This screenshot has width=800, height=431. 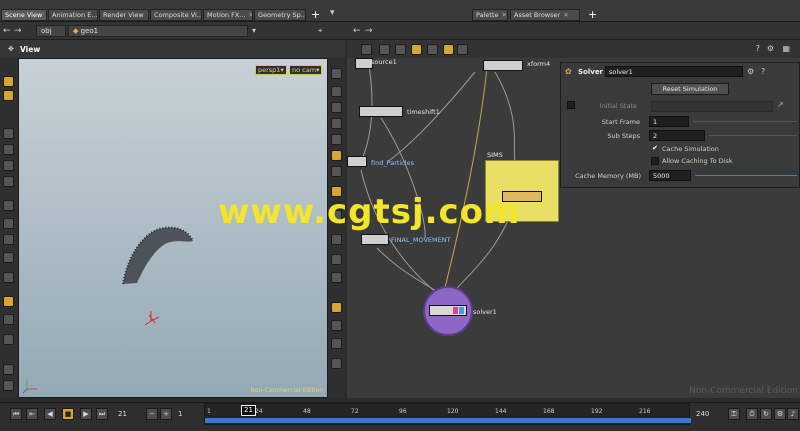 I want to click on rotate-tool-icon, so click(x=8, y=165).